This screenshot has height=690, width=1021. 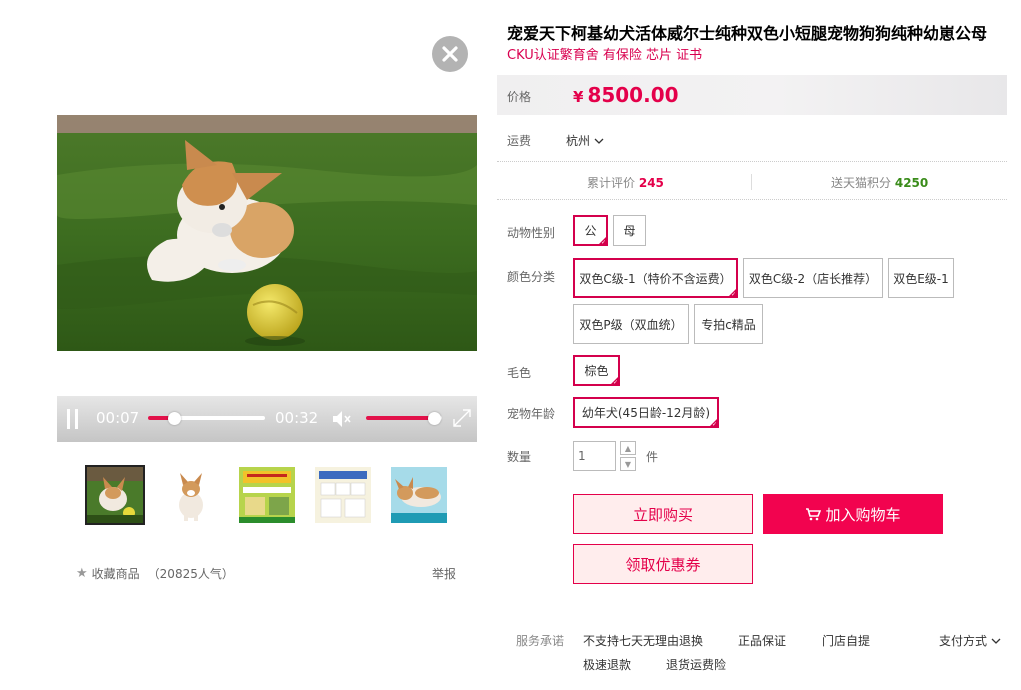 I want to click on service-item: 退货运费险, so click(x=696, y=664).